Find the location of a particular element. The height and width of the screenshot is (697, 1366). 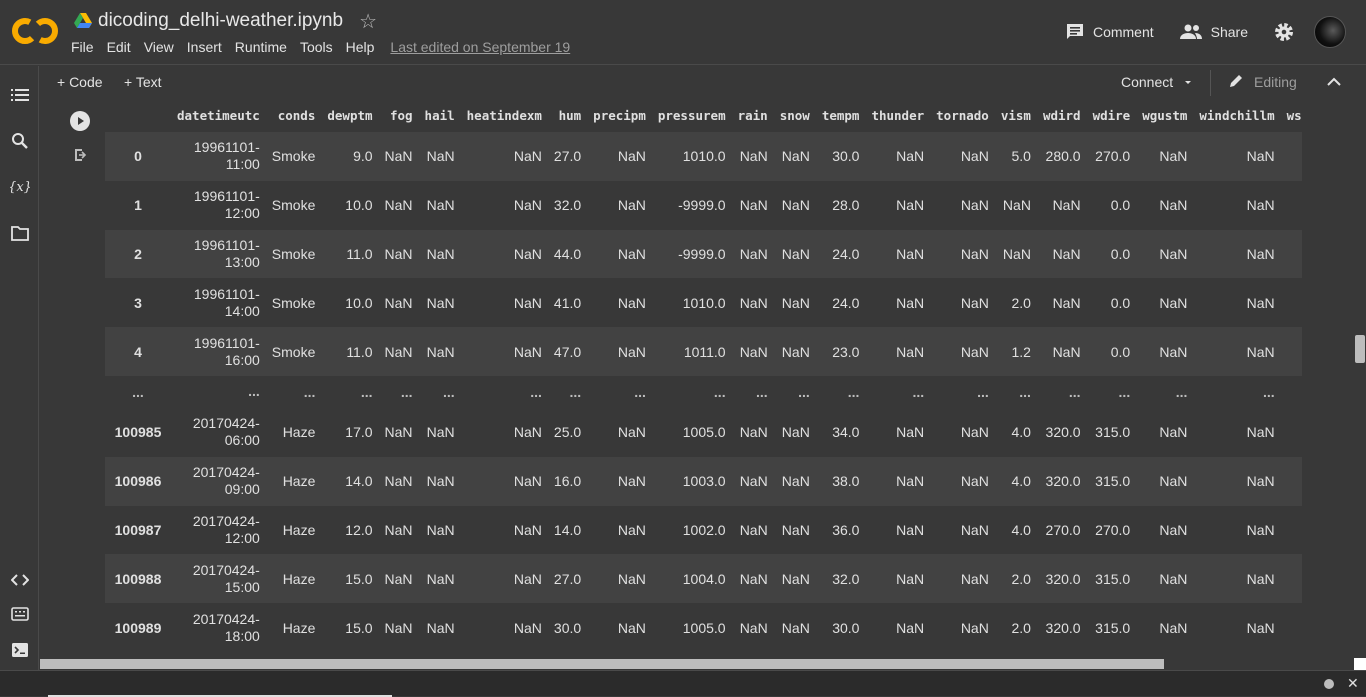

notebook-title: dicoding_delhi-weather.ipynb is located at coordinates (220, 21).